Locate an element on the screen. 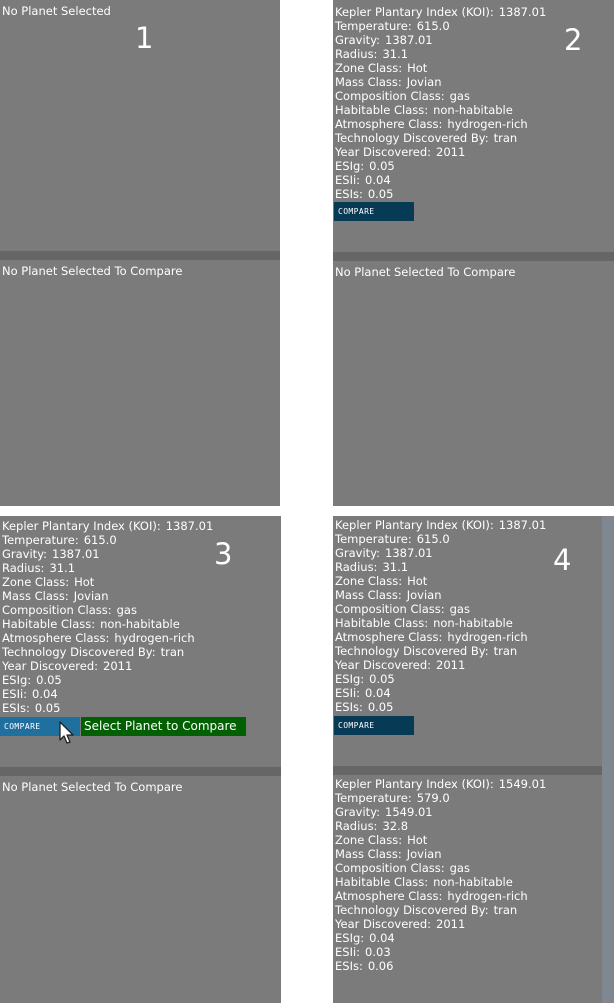 This screenshot has width=614, height=1003. info-row: Habitable Class: non-habitable is located at coordinates (440, 623).